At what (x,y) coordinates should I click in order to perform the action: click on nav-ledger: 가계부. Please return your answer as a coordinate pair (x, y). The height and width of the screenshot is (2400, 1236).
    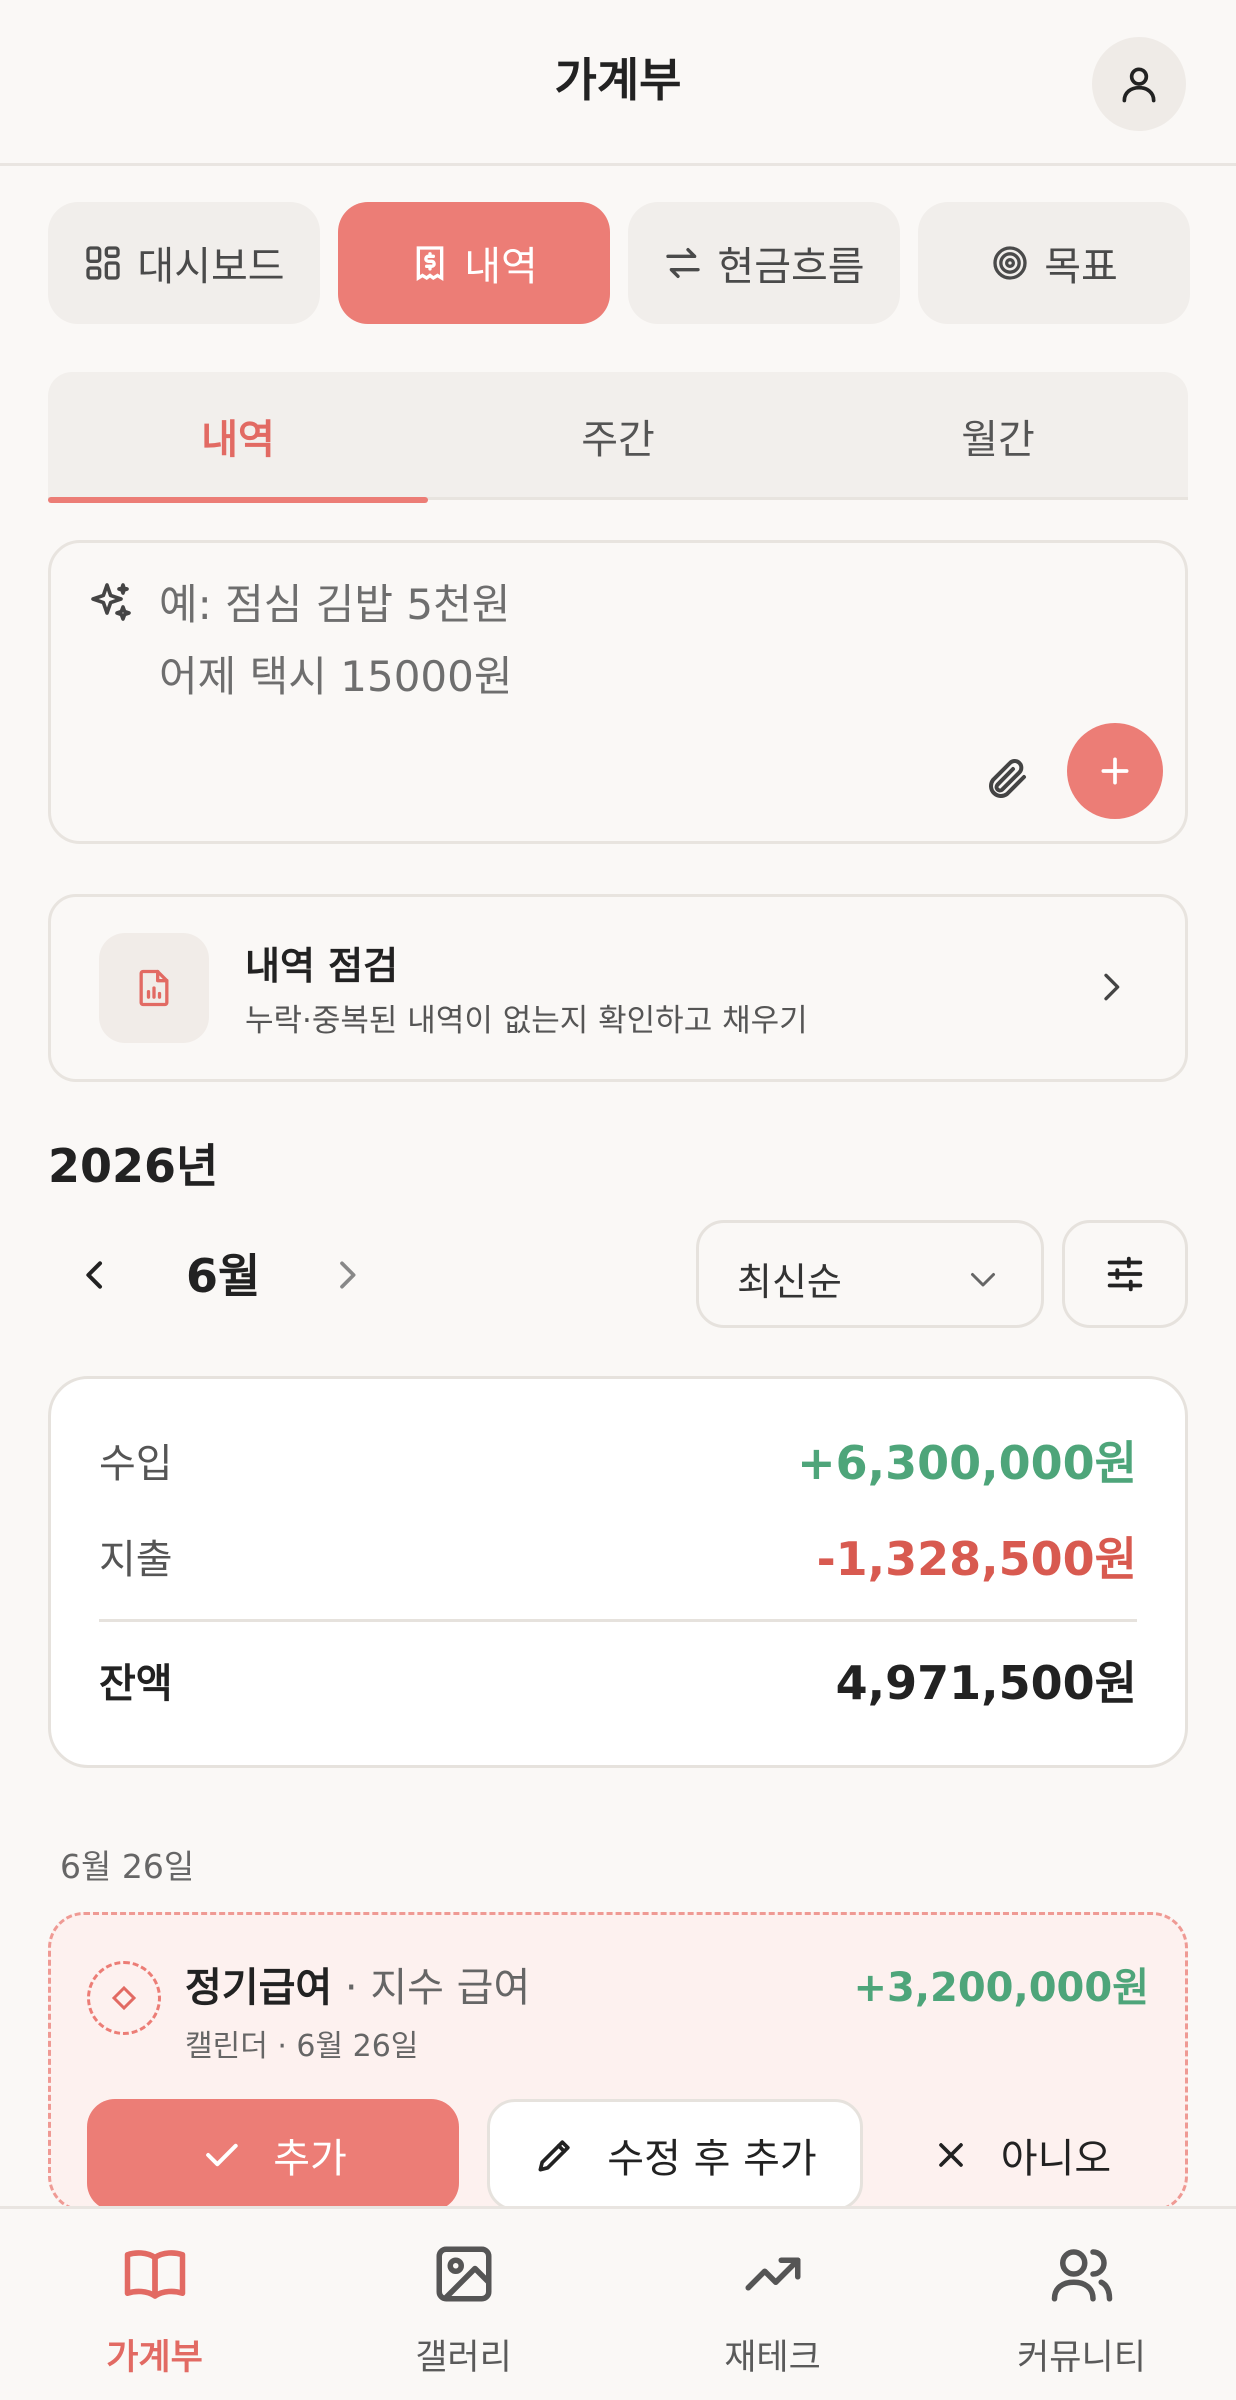
    Looking at the image, I should click on (154, 2304).